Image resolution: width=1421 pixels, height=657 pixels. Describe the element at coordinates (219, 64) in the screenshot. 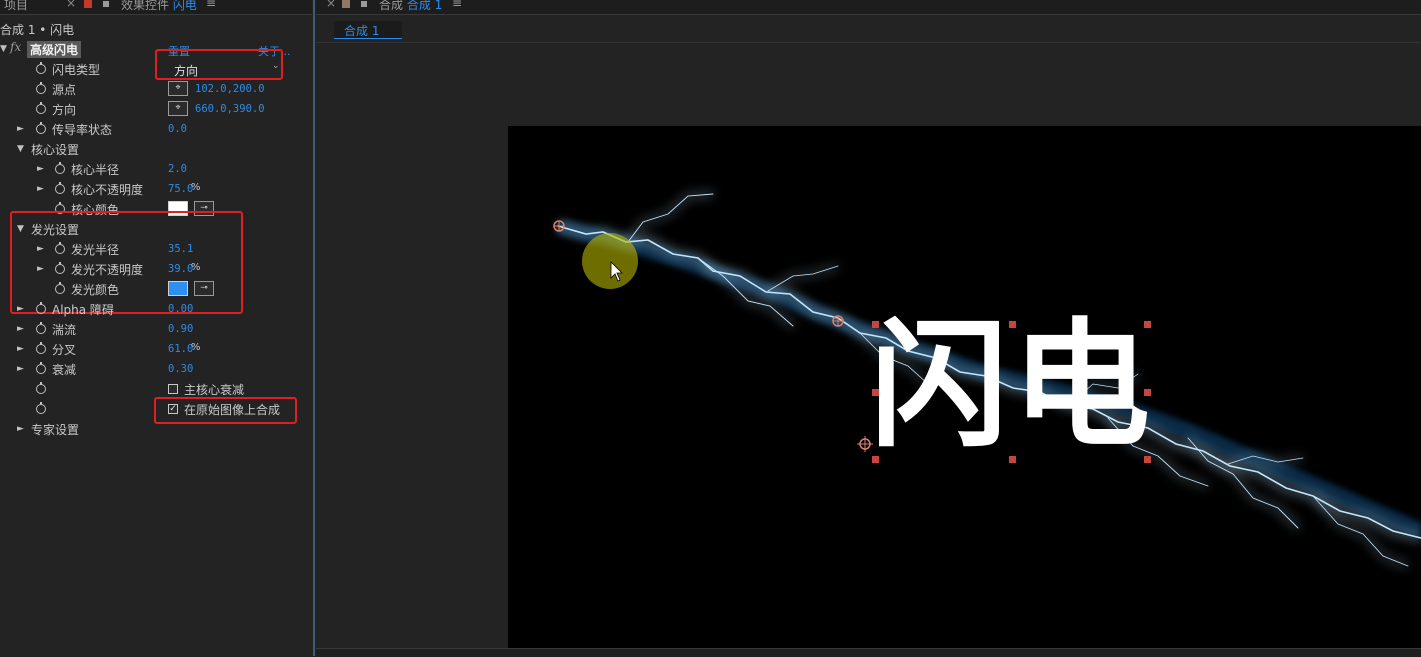

I see `highlight-box-type` at that location.